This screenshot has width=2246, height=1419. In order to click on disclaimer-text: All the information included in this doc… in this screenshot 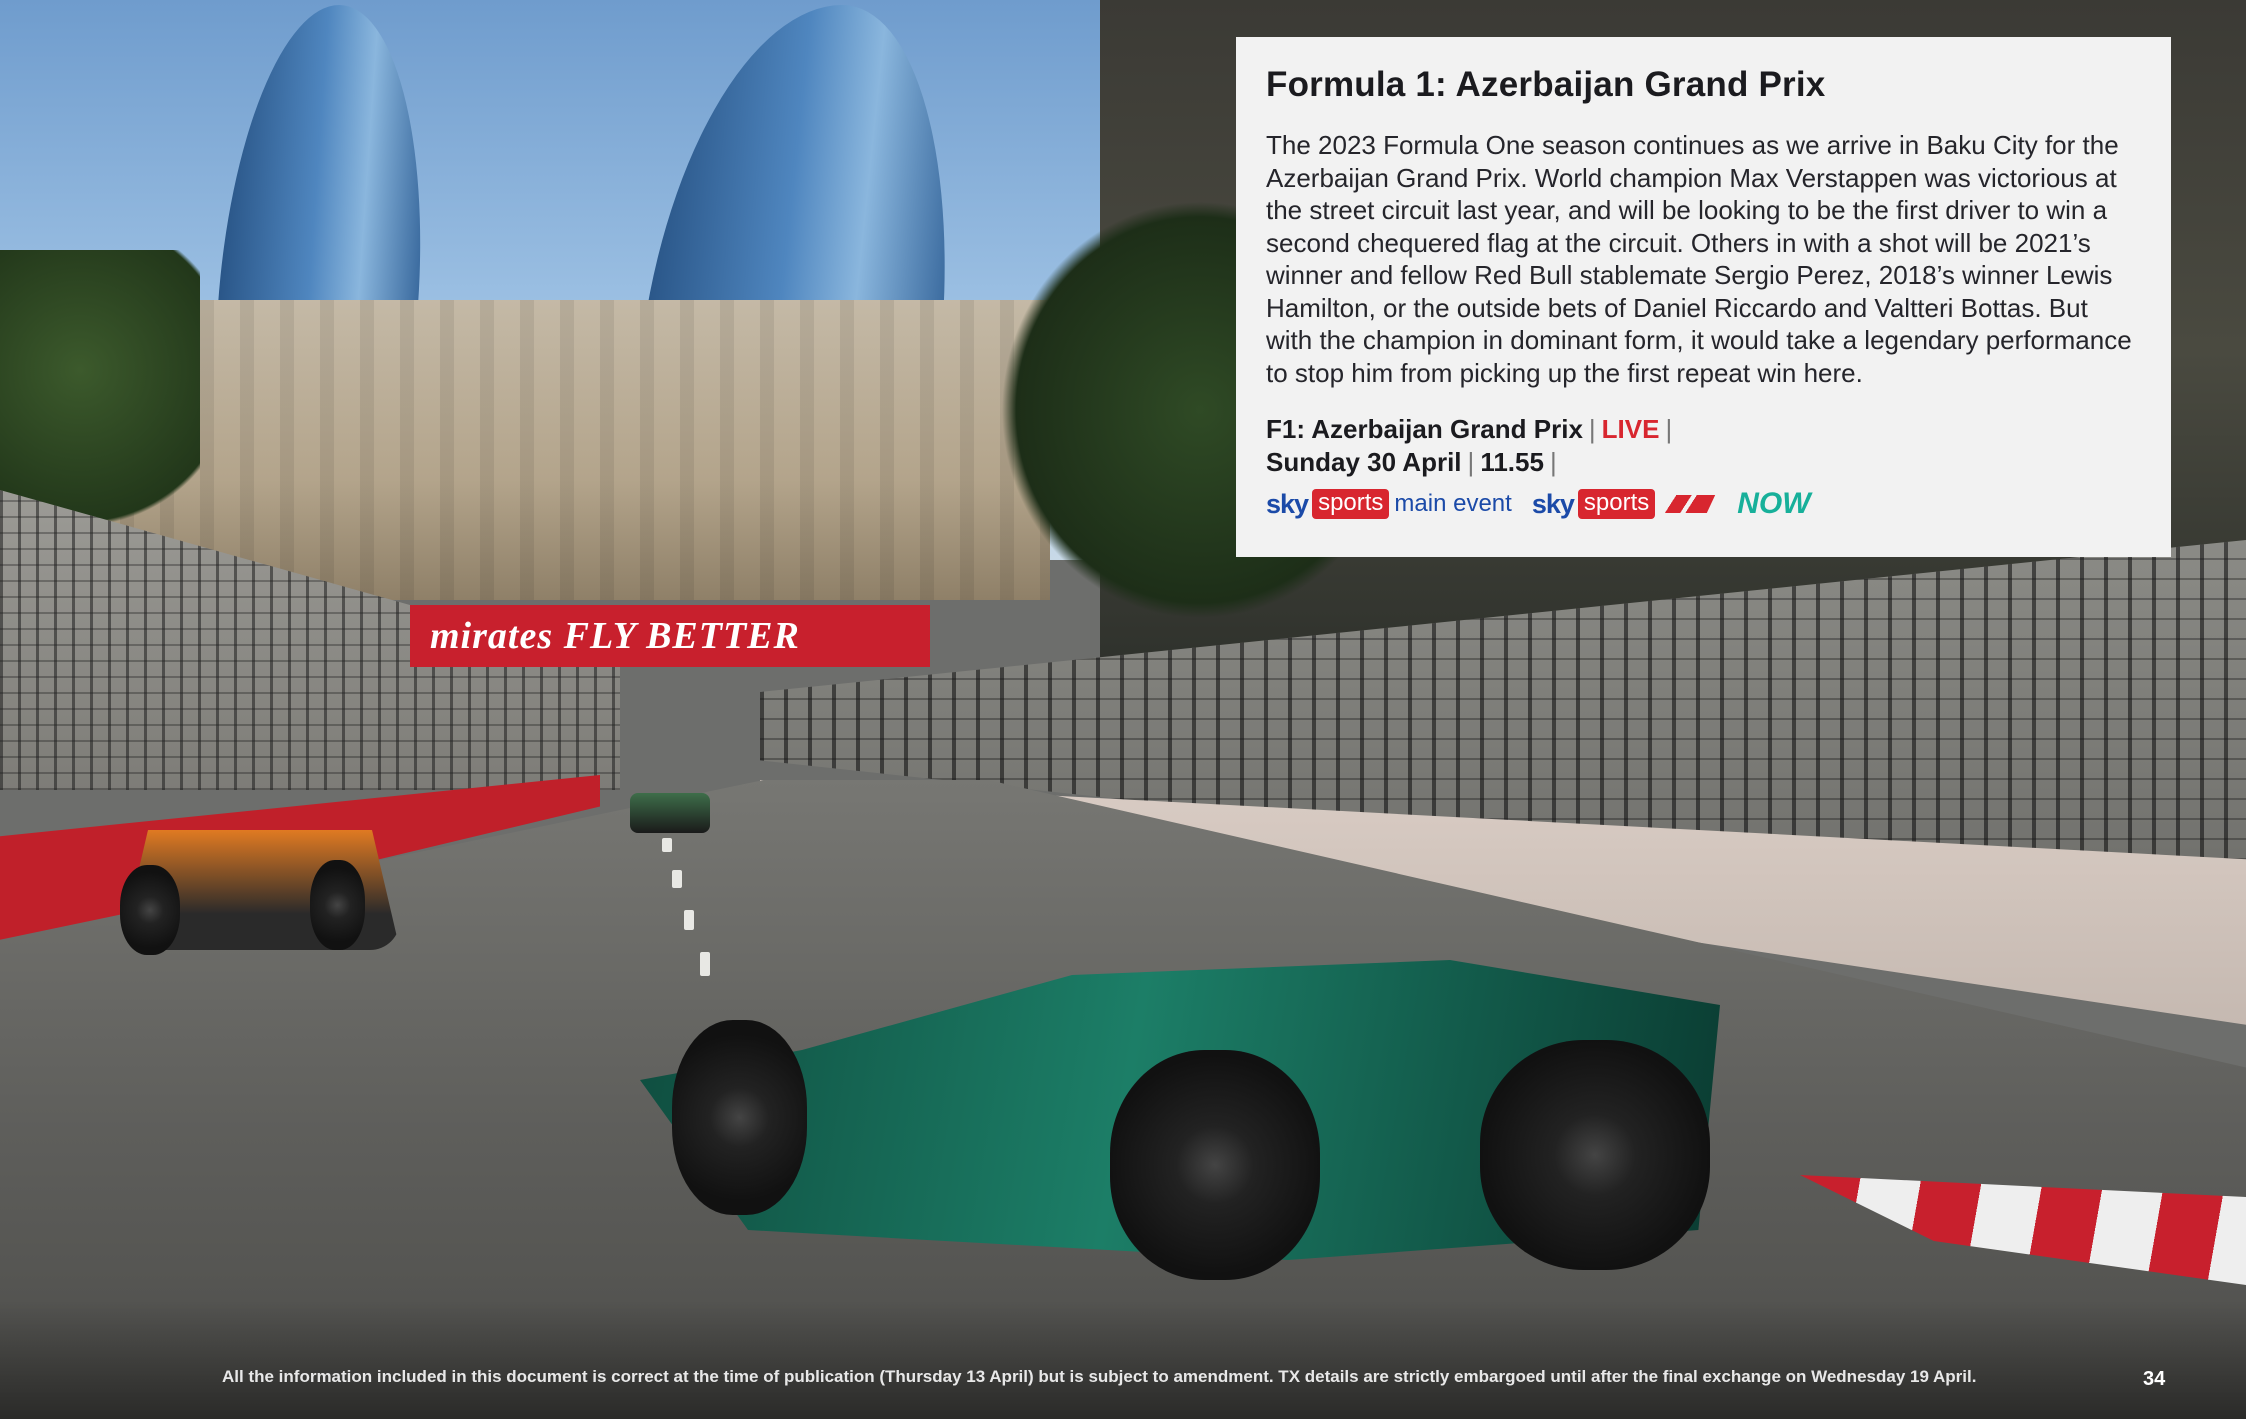, I will do `click(1099, 1376)`.